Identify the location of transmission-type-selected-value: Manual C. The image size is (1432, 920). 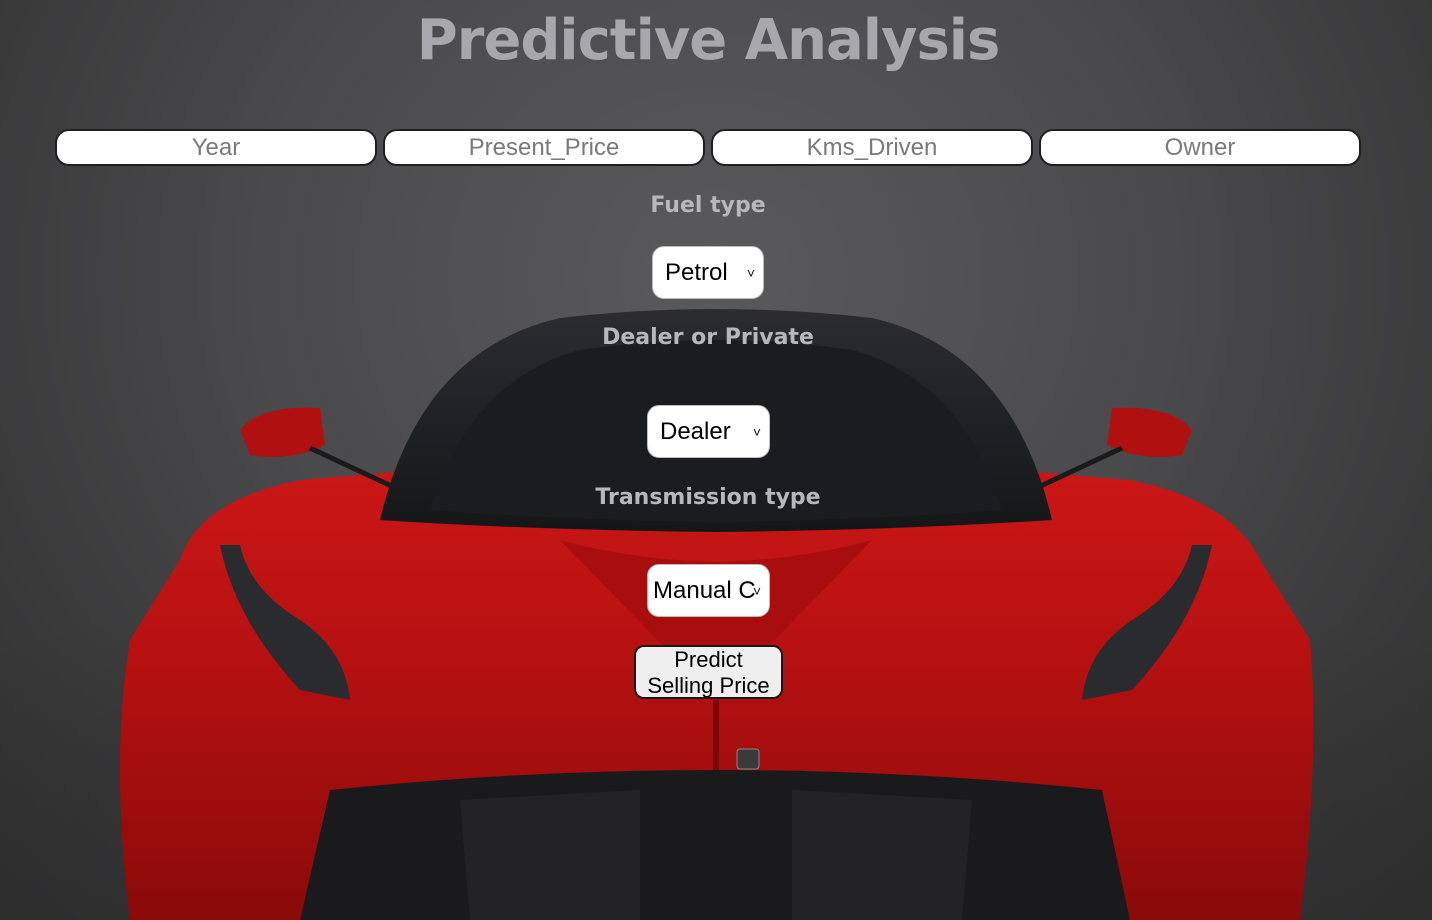
(704, 590).